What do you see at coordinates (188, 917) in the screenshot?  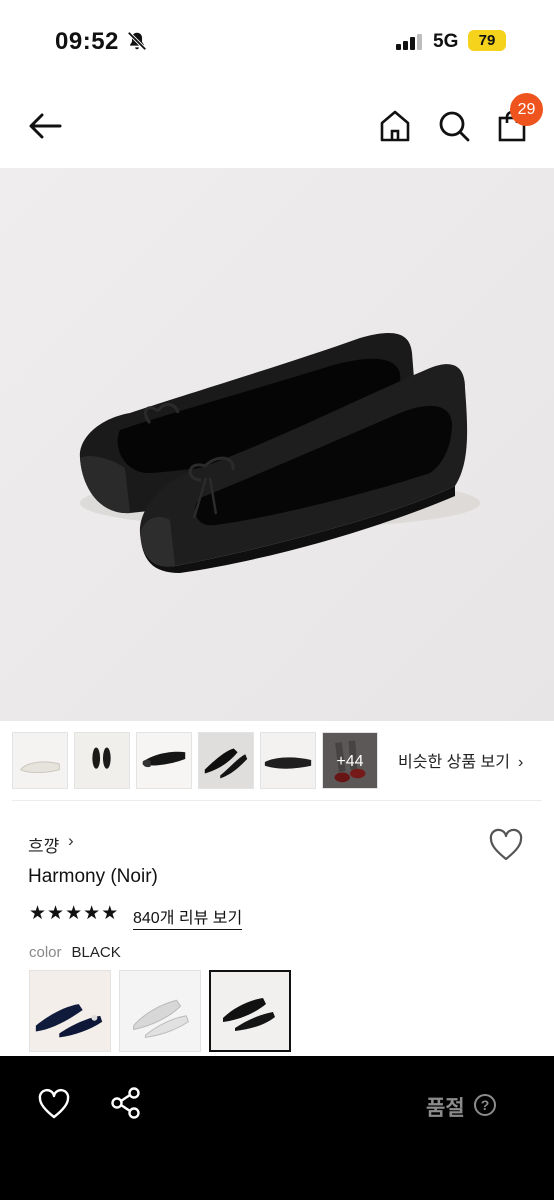 I see `reviews-link: 840개 리뷰 보기` at bounding box center [188, 917].